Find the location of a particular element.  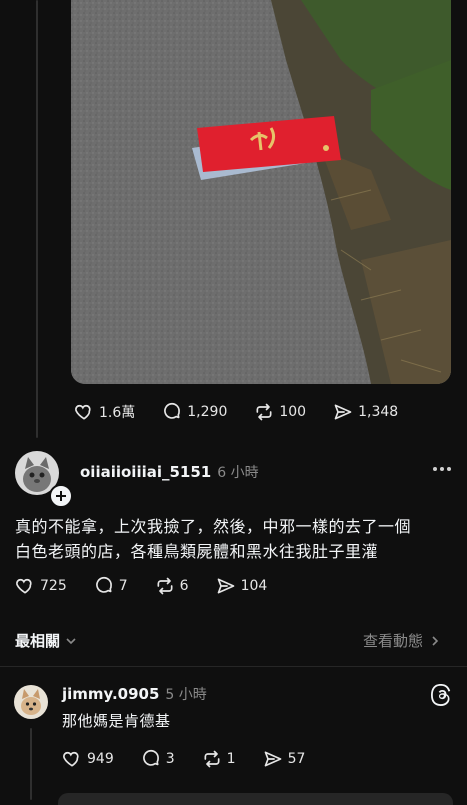

like-button: 1.6萬 is located at coordinates (104, 412).